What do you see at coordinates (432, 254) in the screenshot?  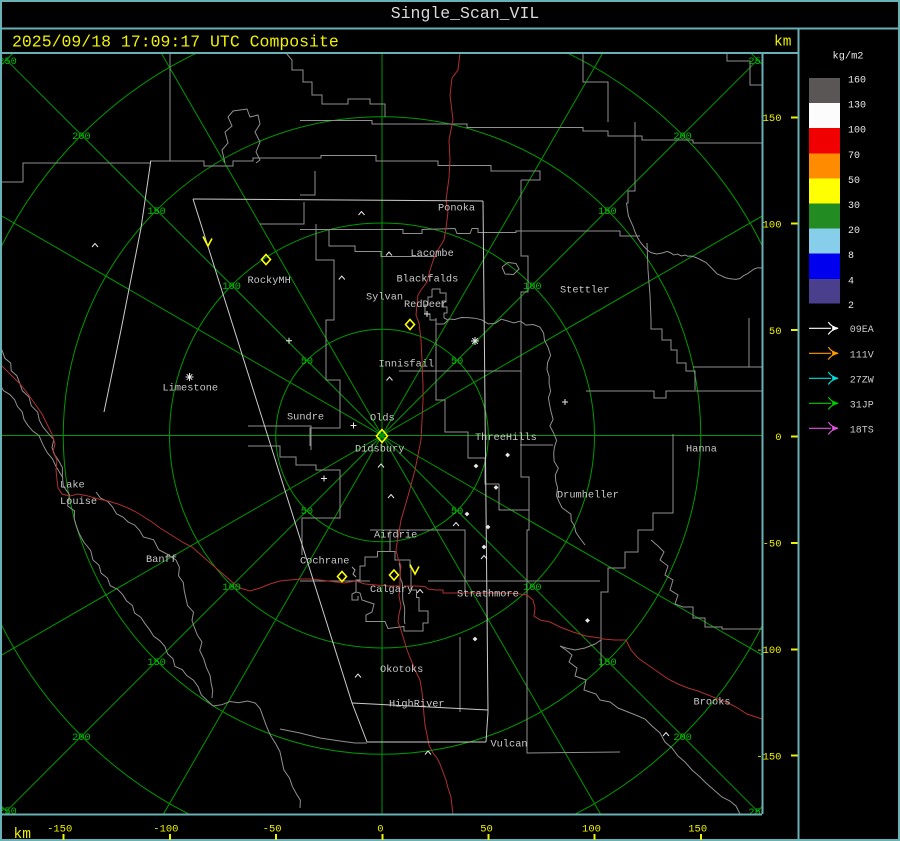 I see `svg-text: Lacombe` at bounding box center [432, 254].